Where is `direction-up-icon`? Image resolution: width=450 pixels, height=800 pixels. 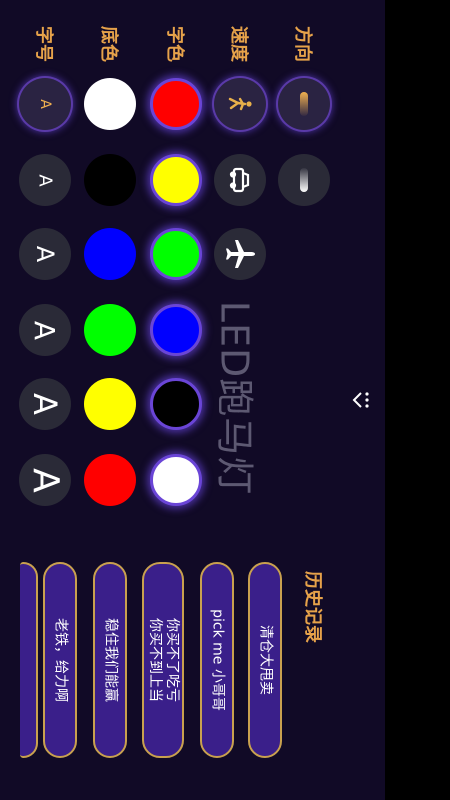 direction-up-icon is located at coordinates (304, 104).